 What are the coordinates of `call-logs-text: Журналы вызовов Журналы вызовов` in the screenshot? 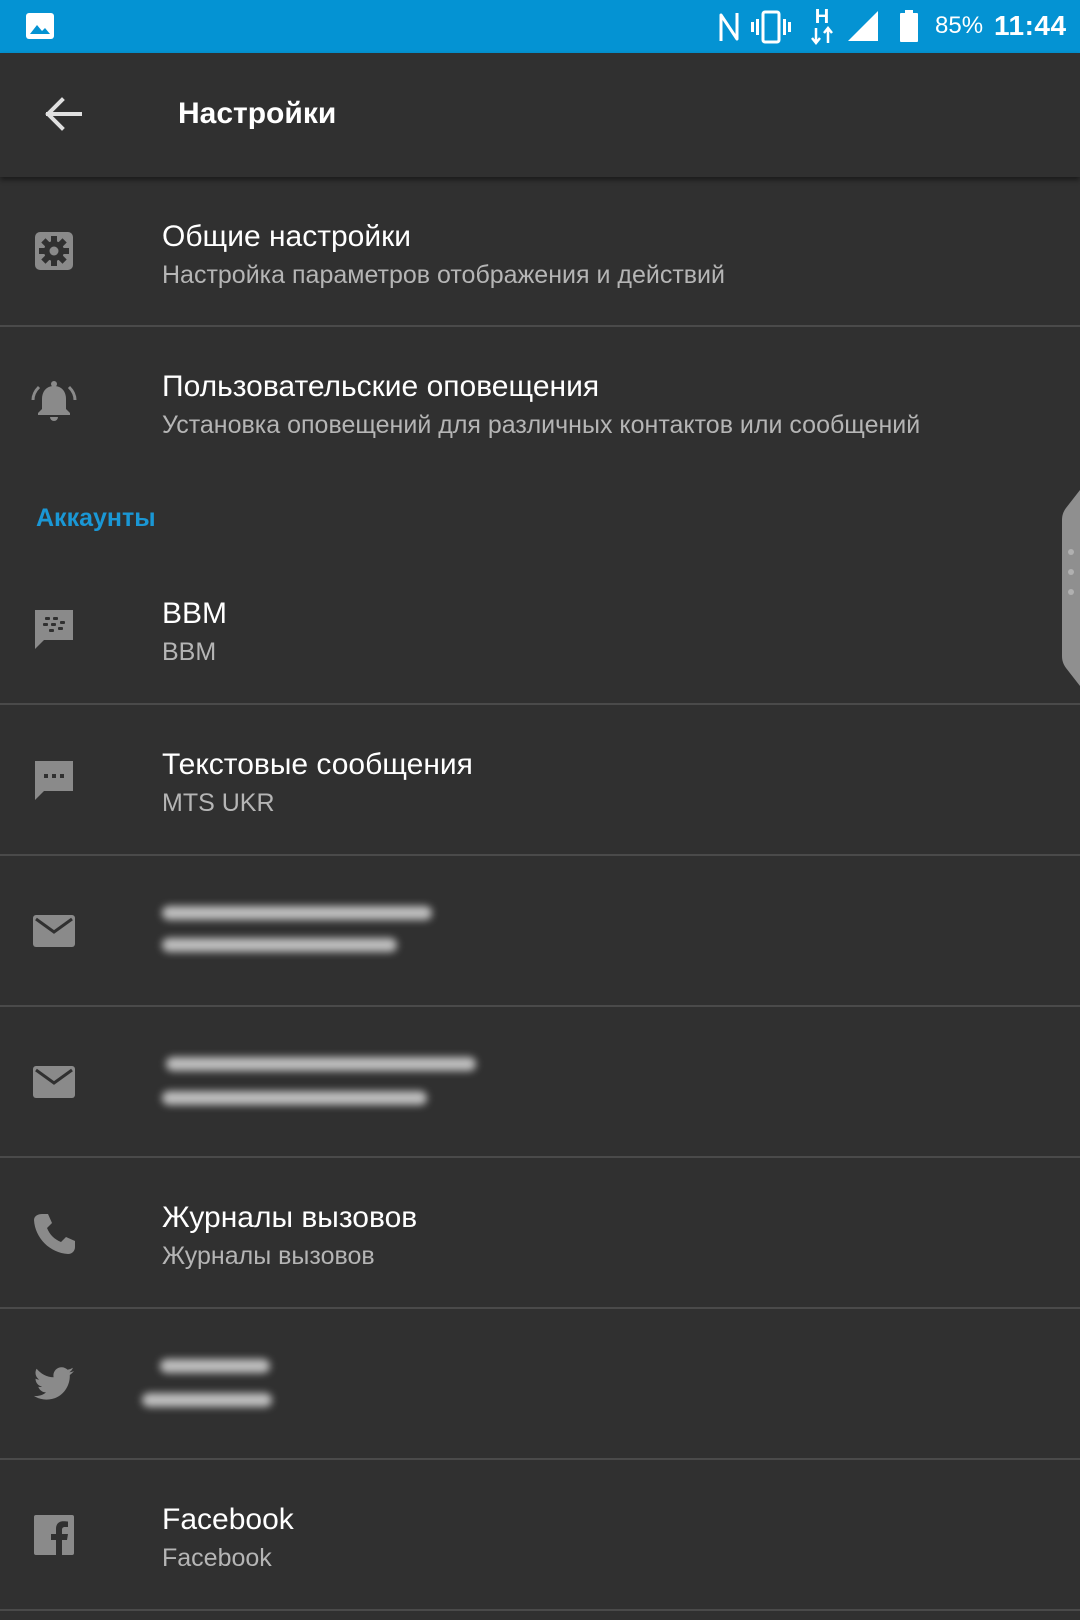 It's located at (601, 1236).